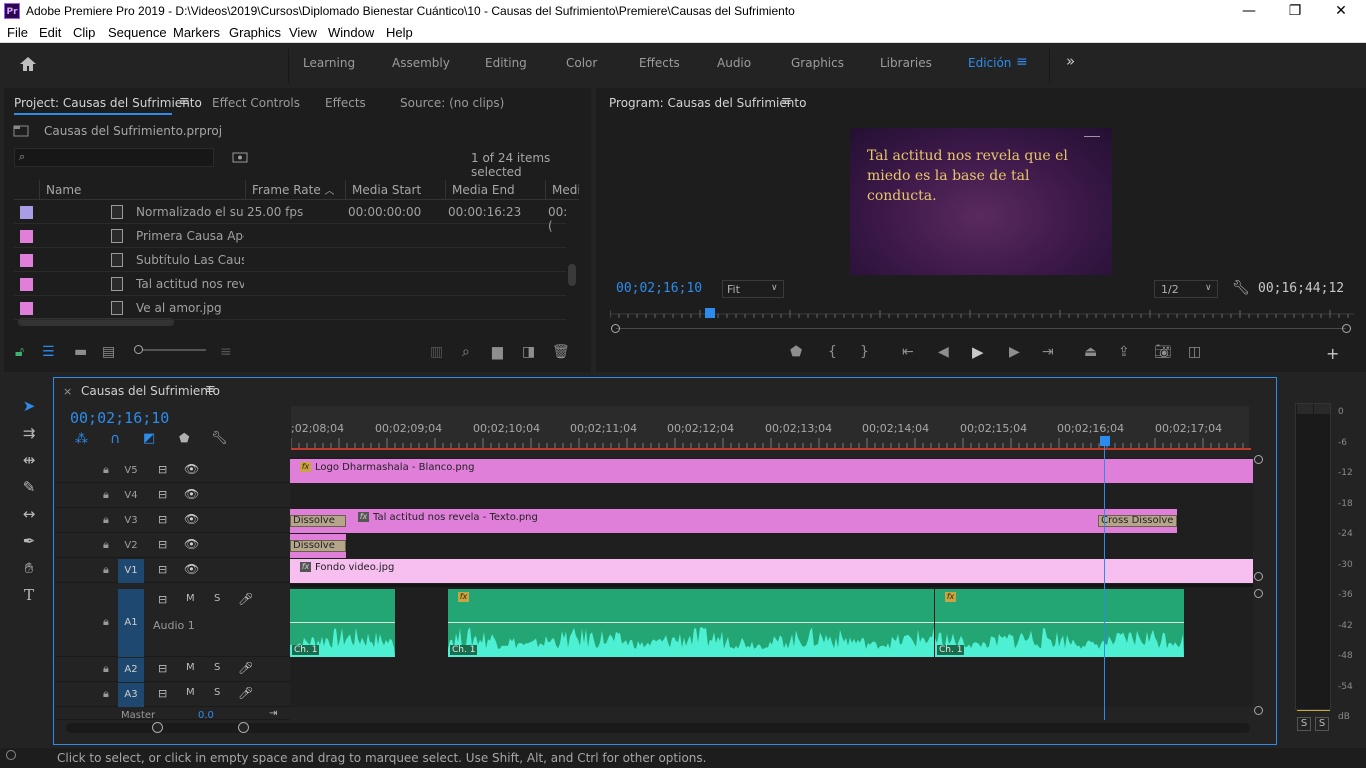 Image resolution: width=1366 pixels, height=768 pixels. What do you see at coordinates (1341, 11) in the screenshot?
I see `close-button: ✕` at bounding box center [1341, 11].